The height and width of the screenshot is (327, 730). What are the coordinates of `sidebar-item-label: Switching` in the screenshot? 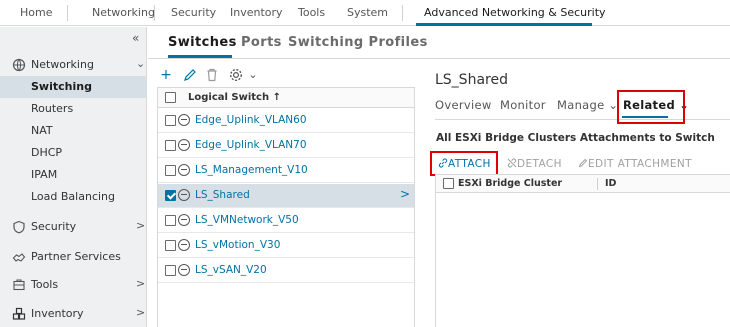 It's located at (61, 86).